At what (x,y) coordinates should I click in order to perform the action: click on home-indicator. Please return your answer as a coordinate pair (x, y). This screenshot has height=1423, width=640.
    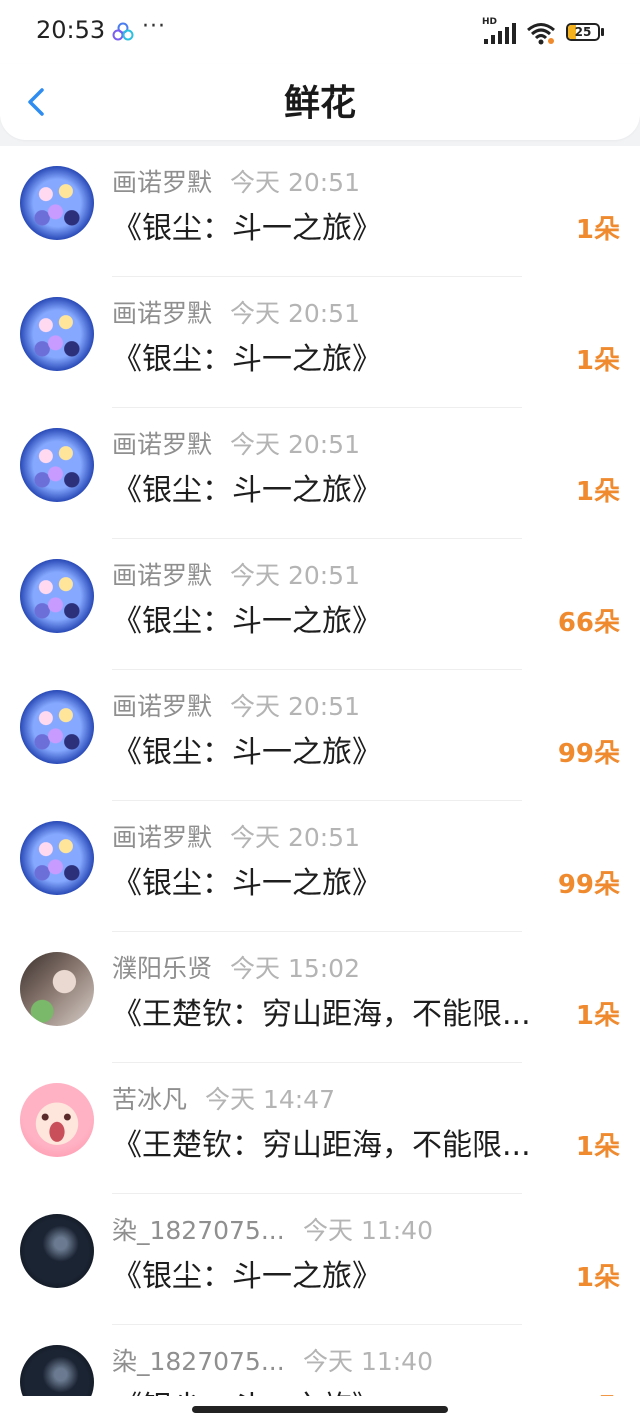
    Looking at the image, I should click on (320, 1409).